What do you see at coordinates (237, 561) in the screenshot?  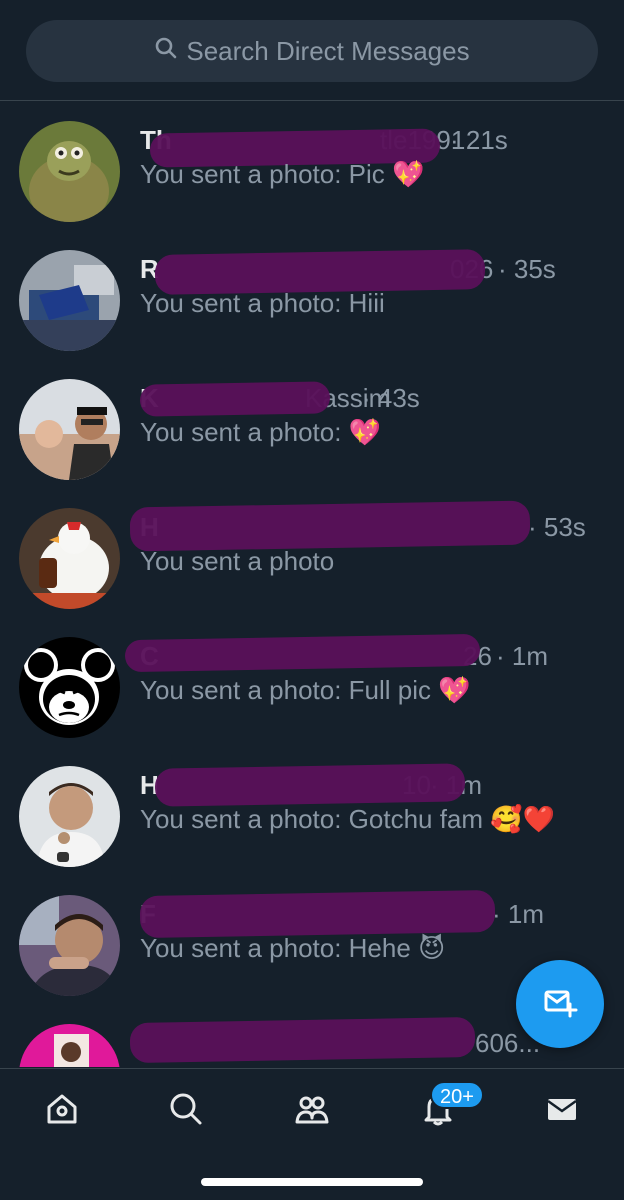 I see `message-preview: You sent a photo` at bounding box center [237, 561].